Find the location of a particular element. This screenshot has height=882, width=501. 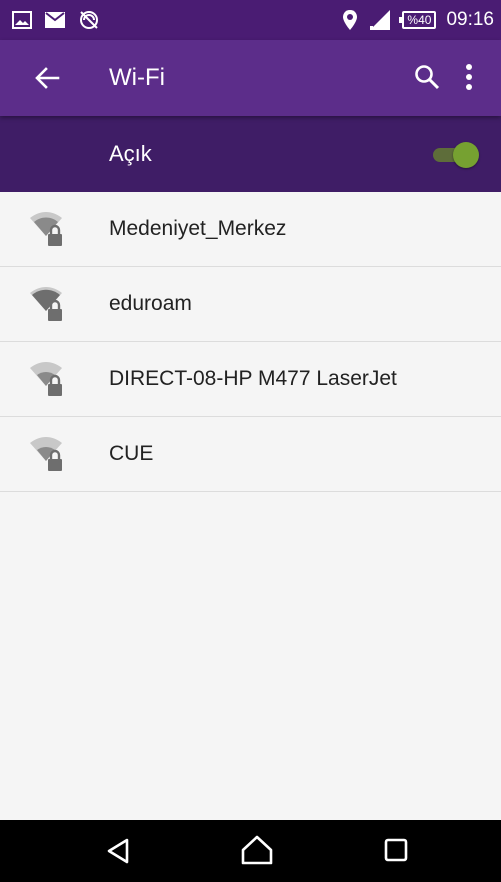

network-item-medeniyet-merkez: Medeniyet_Merkez is located at coordinates (250, 229).